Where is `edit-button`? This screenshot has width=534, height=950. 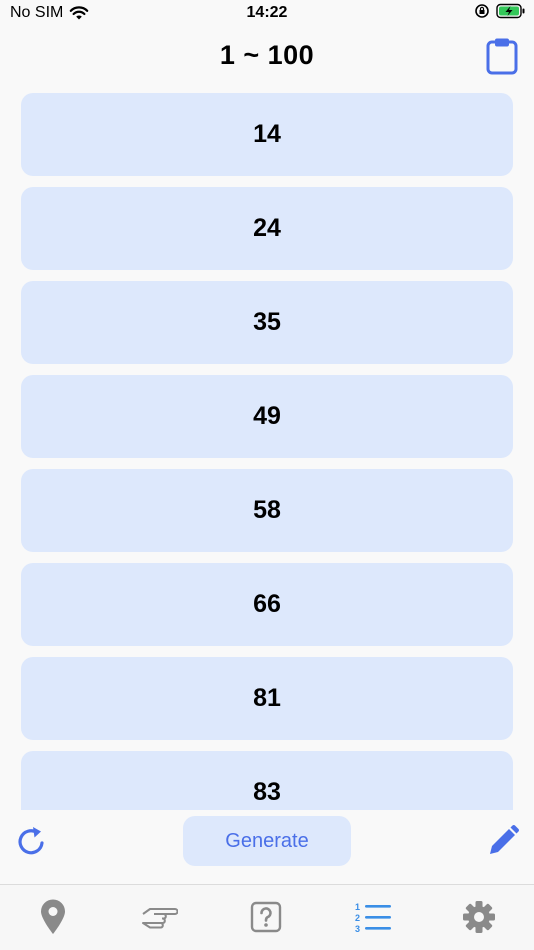 edit-button is located at coordinates (503, 841).